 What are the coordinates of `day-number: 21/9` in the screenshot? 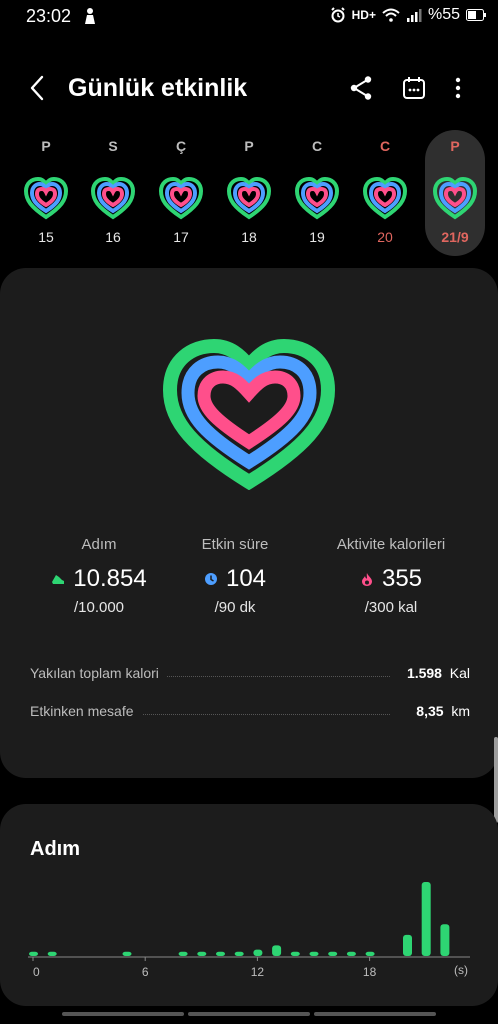 It's located at (455, 237).